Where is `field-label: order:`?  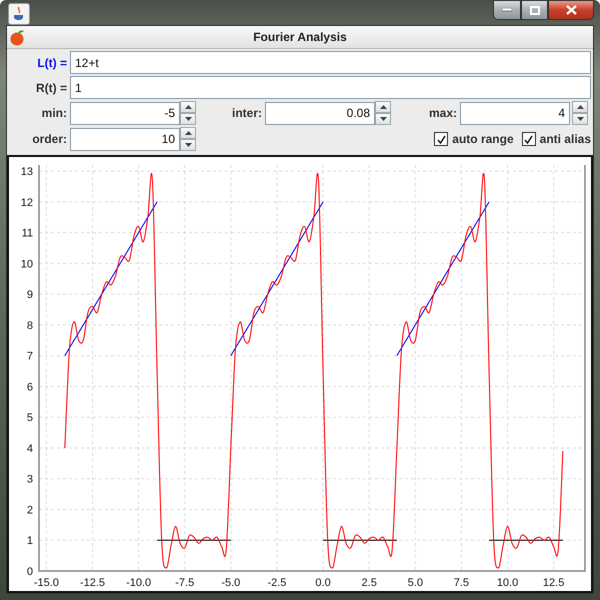 field-label: order: is located at coordinates (49, 139).